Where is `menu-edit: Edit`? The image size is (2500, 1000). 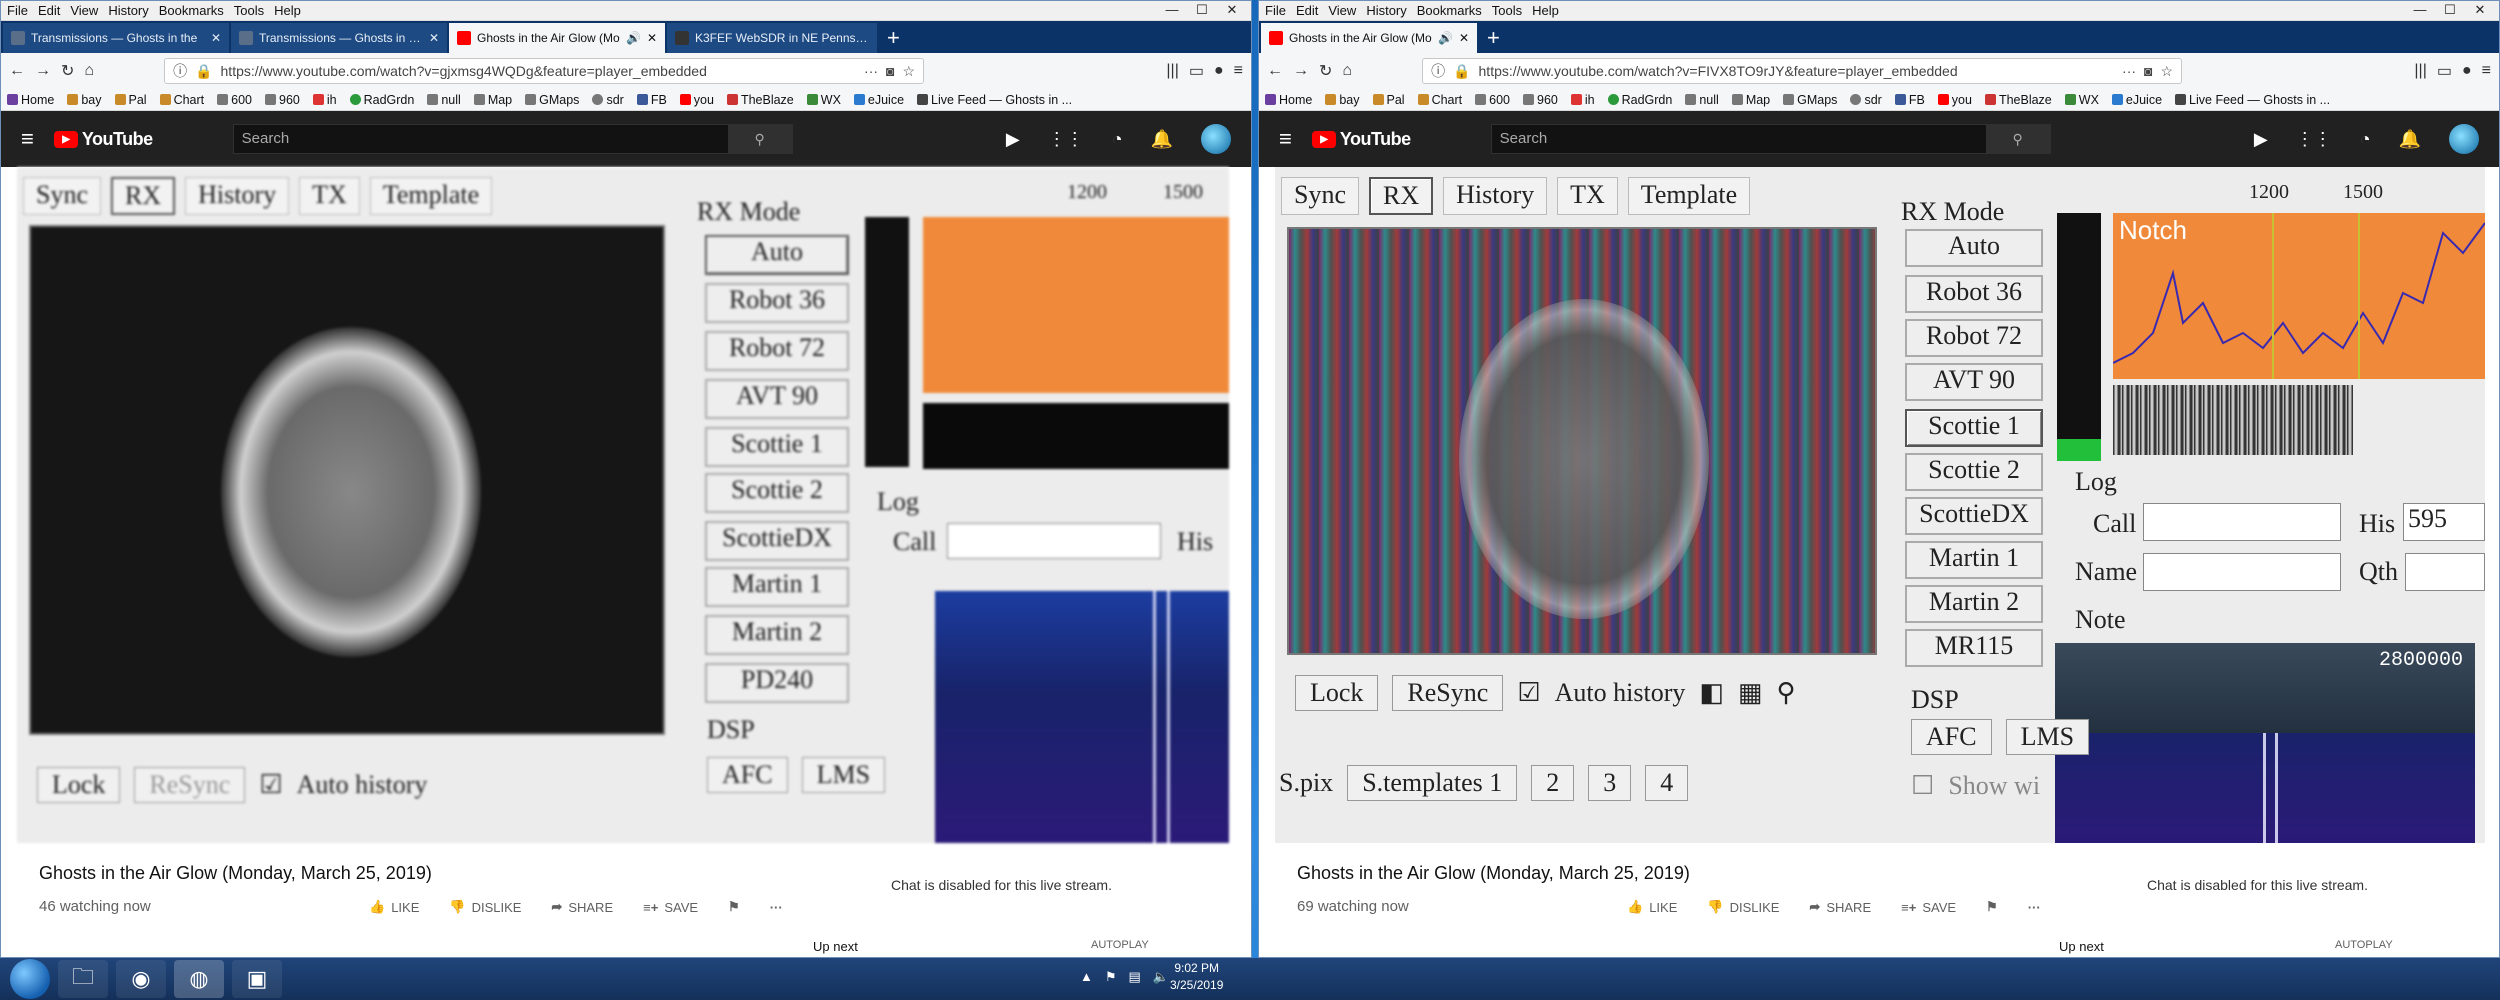
menu-edit: Edit is located at coordinates (1307, 10).